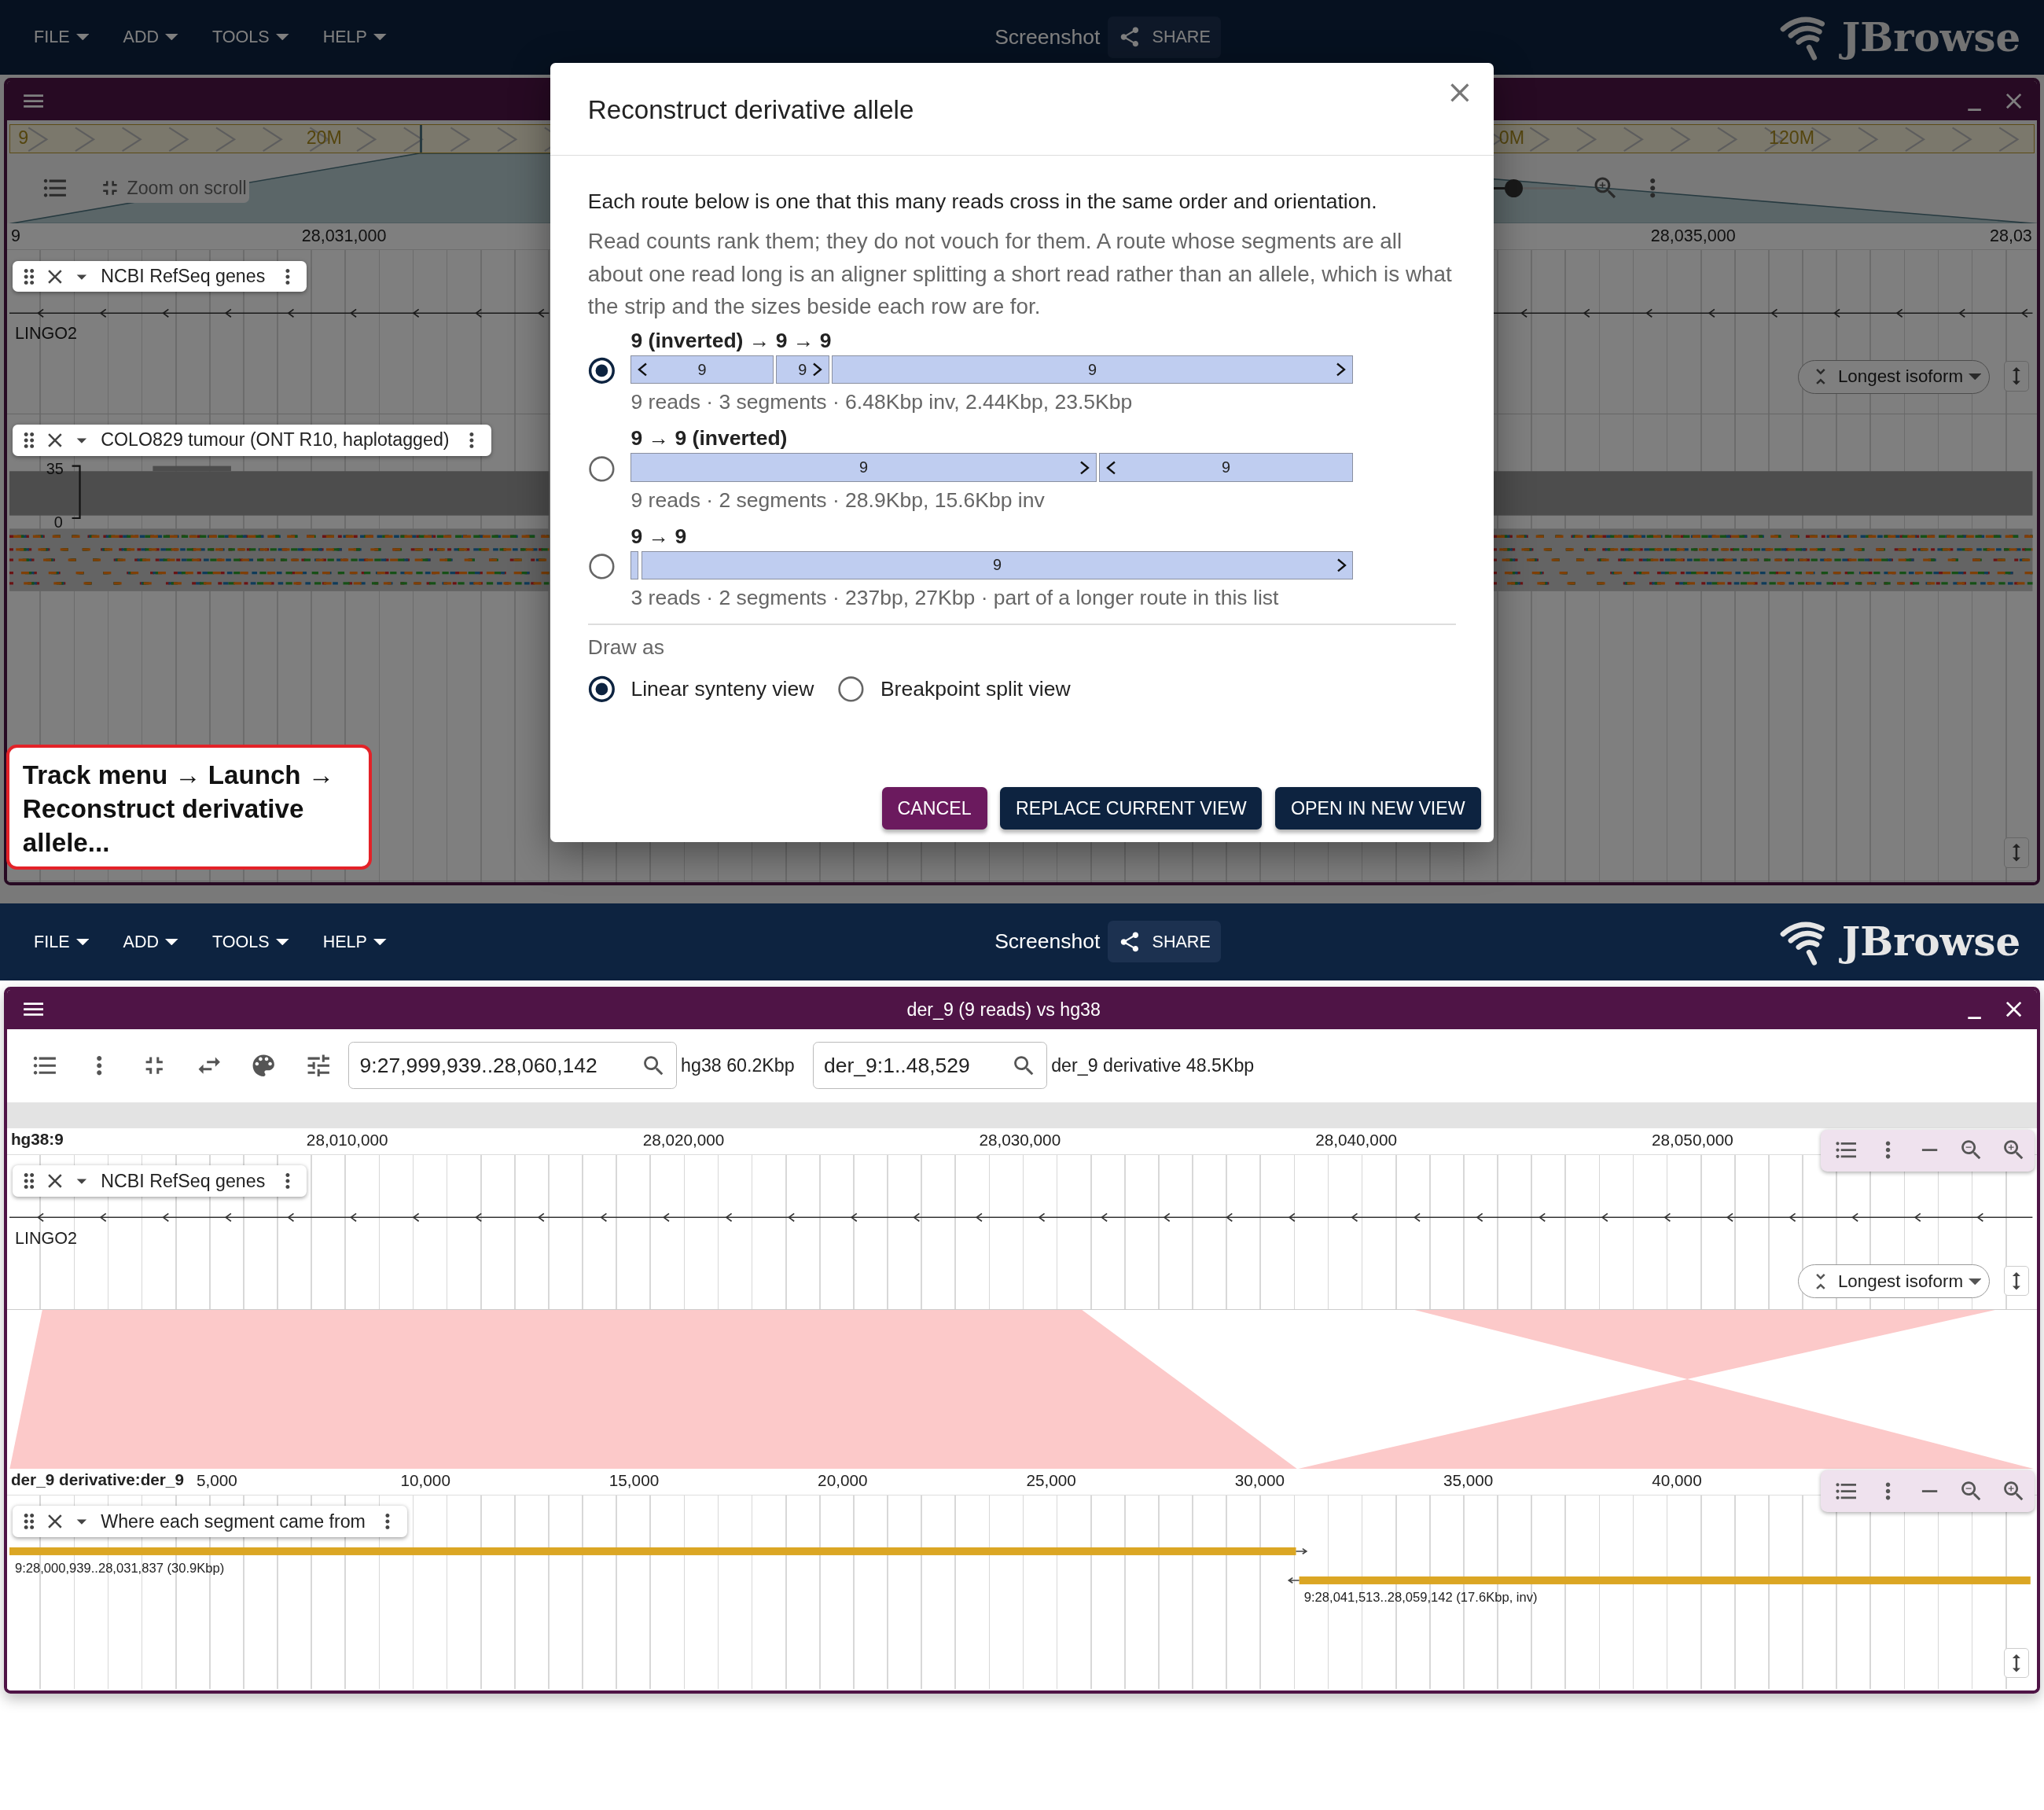 The image size is (2044, 1810). Describe the element at coordinates (710, 438) in the screenshot. I see `route-label: 9 → 9 (inverted)` at that location.